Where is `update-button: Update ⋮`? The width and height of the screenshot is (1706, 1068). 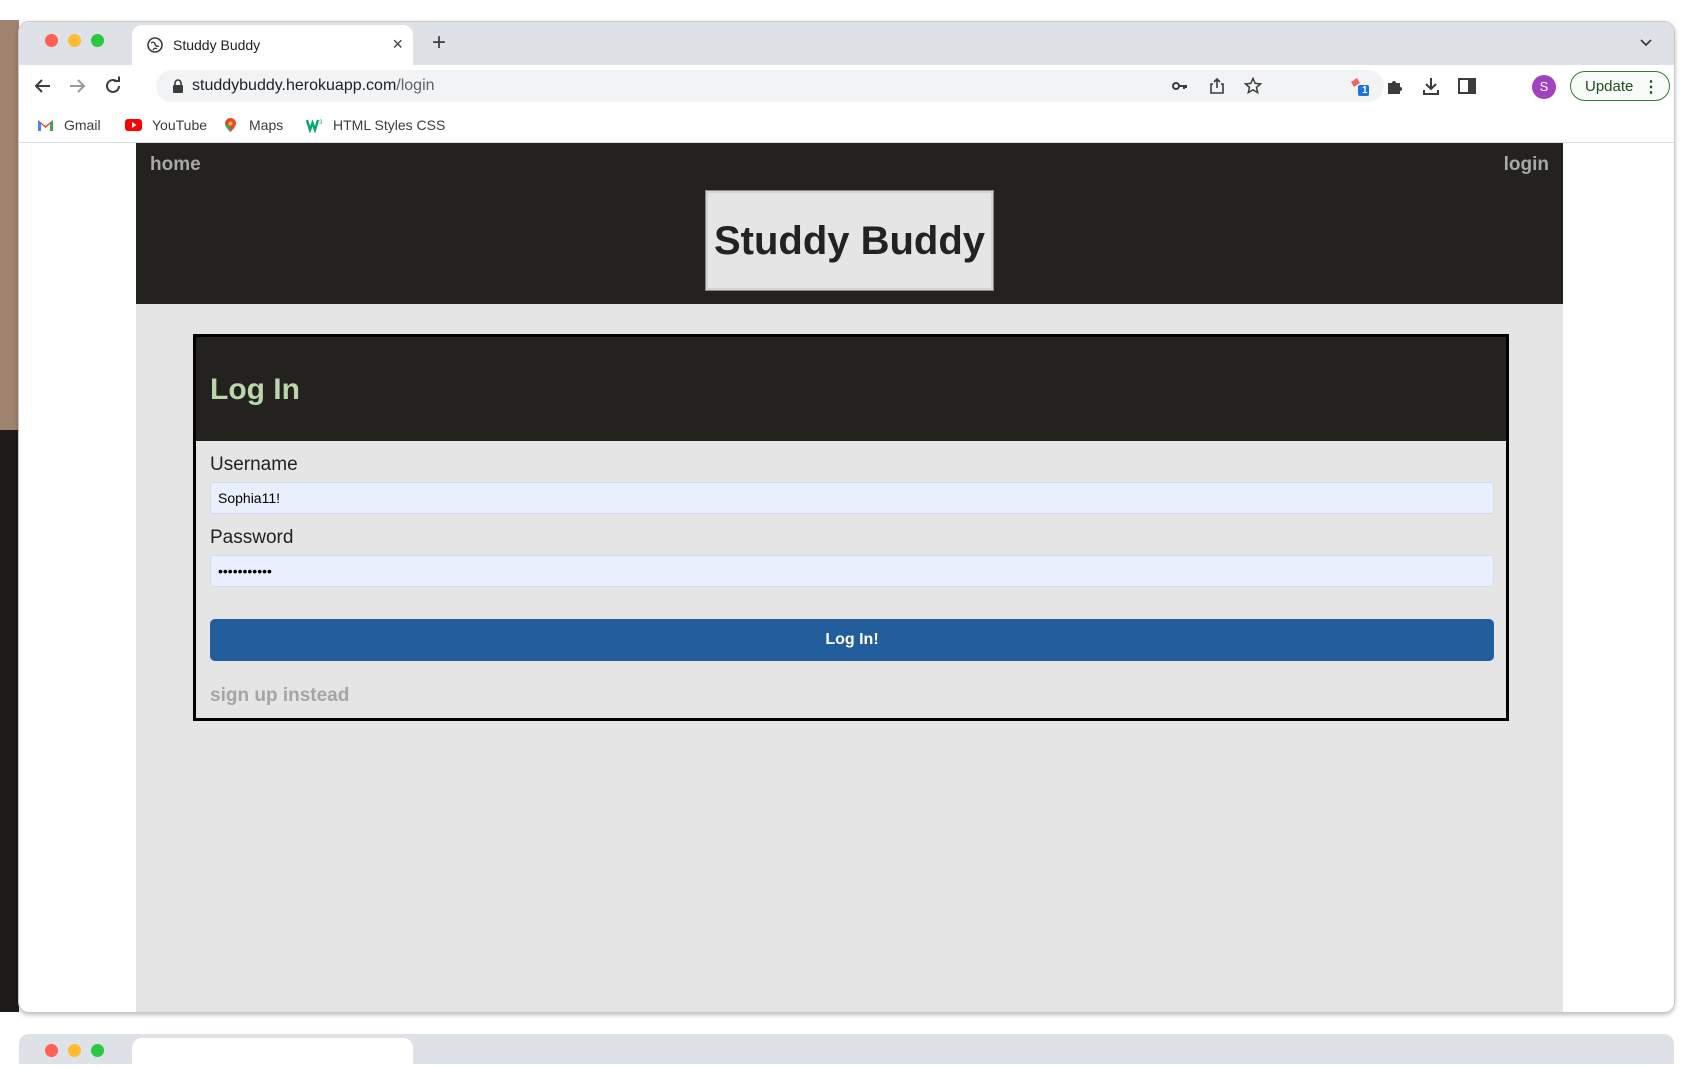
update-button: Update ⋮ is located at coordinates (1620, 86).